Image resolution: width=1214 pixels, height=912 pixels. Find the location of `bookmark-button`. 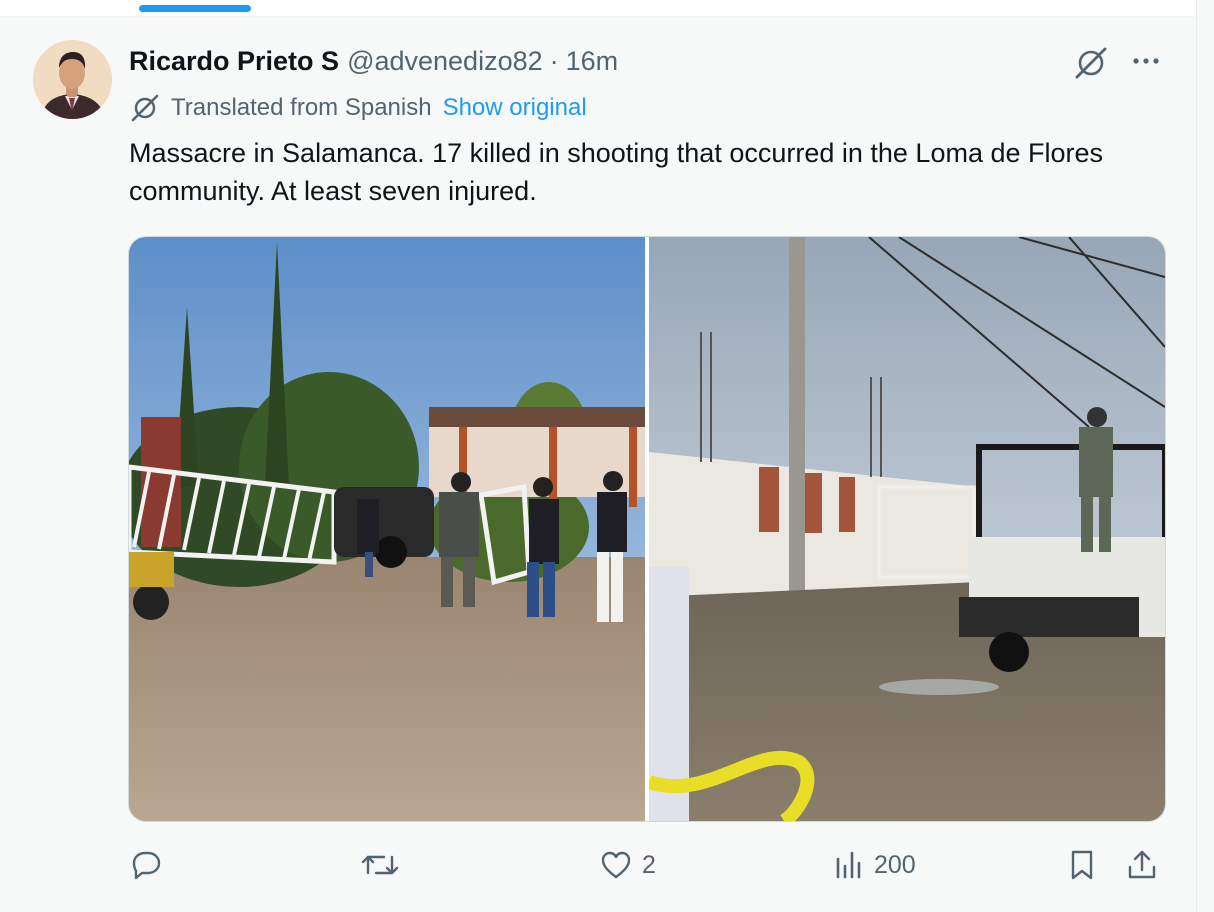

bookmark-button is located at coordinates (1082, 865).